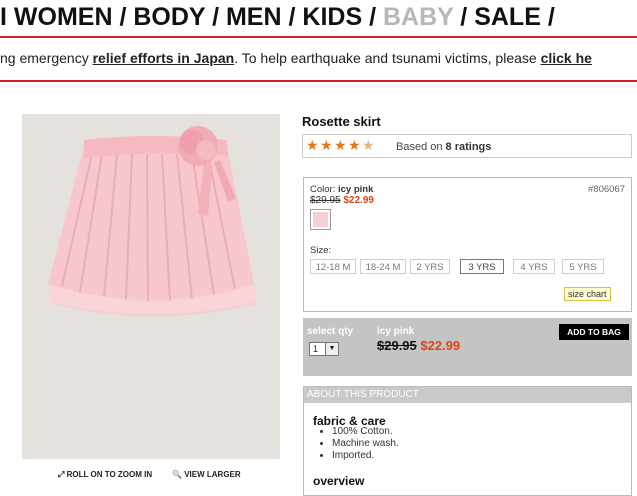  Describe the element at coordinates (418, 345) in the screenshot. I see `buy-price-row: $29.95 $22.99` at that location.